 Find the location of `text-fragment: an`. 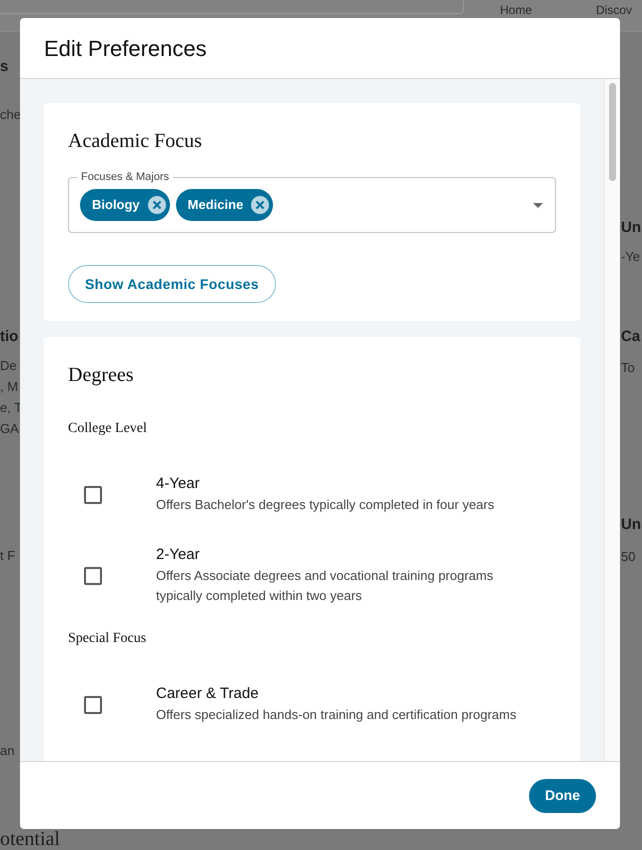

text-fragment: an is located at coordinates (7, 751).